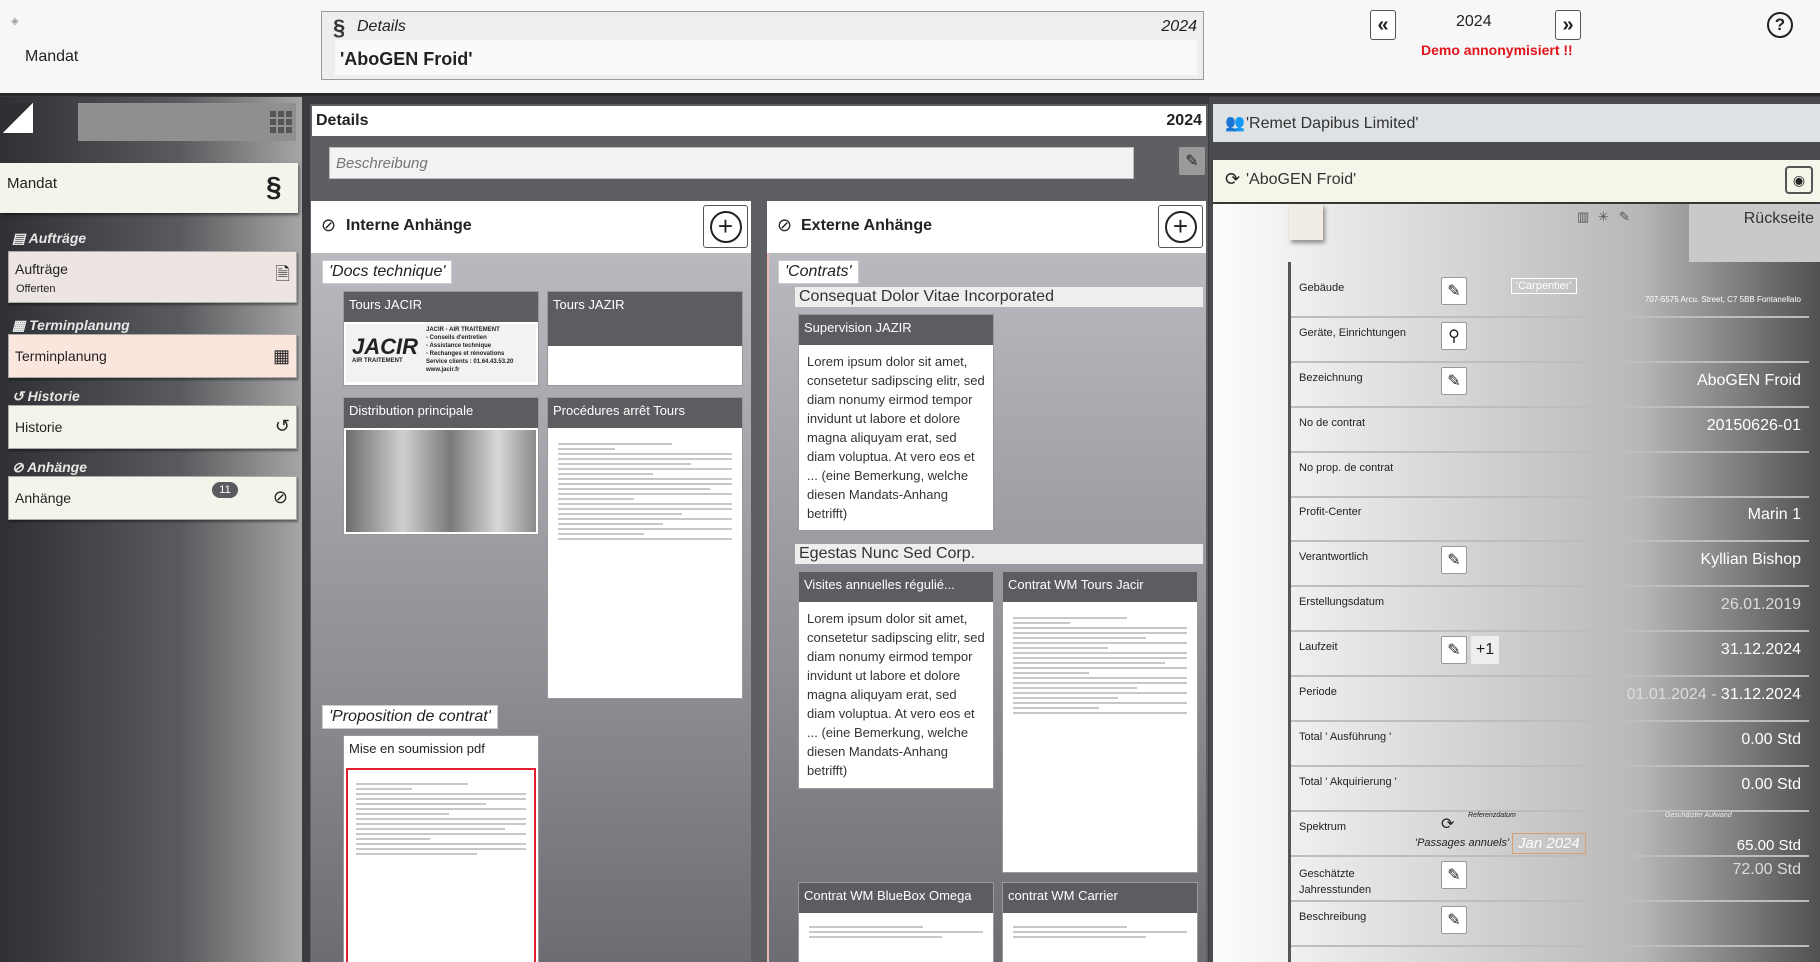 The image size is (1820, 962). I want to click on field-label: Periode, so click(1318, 692).